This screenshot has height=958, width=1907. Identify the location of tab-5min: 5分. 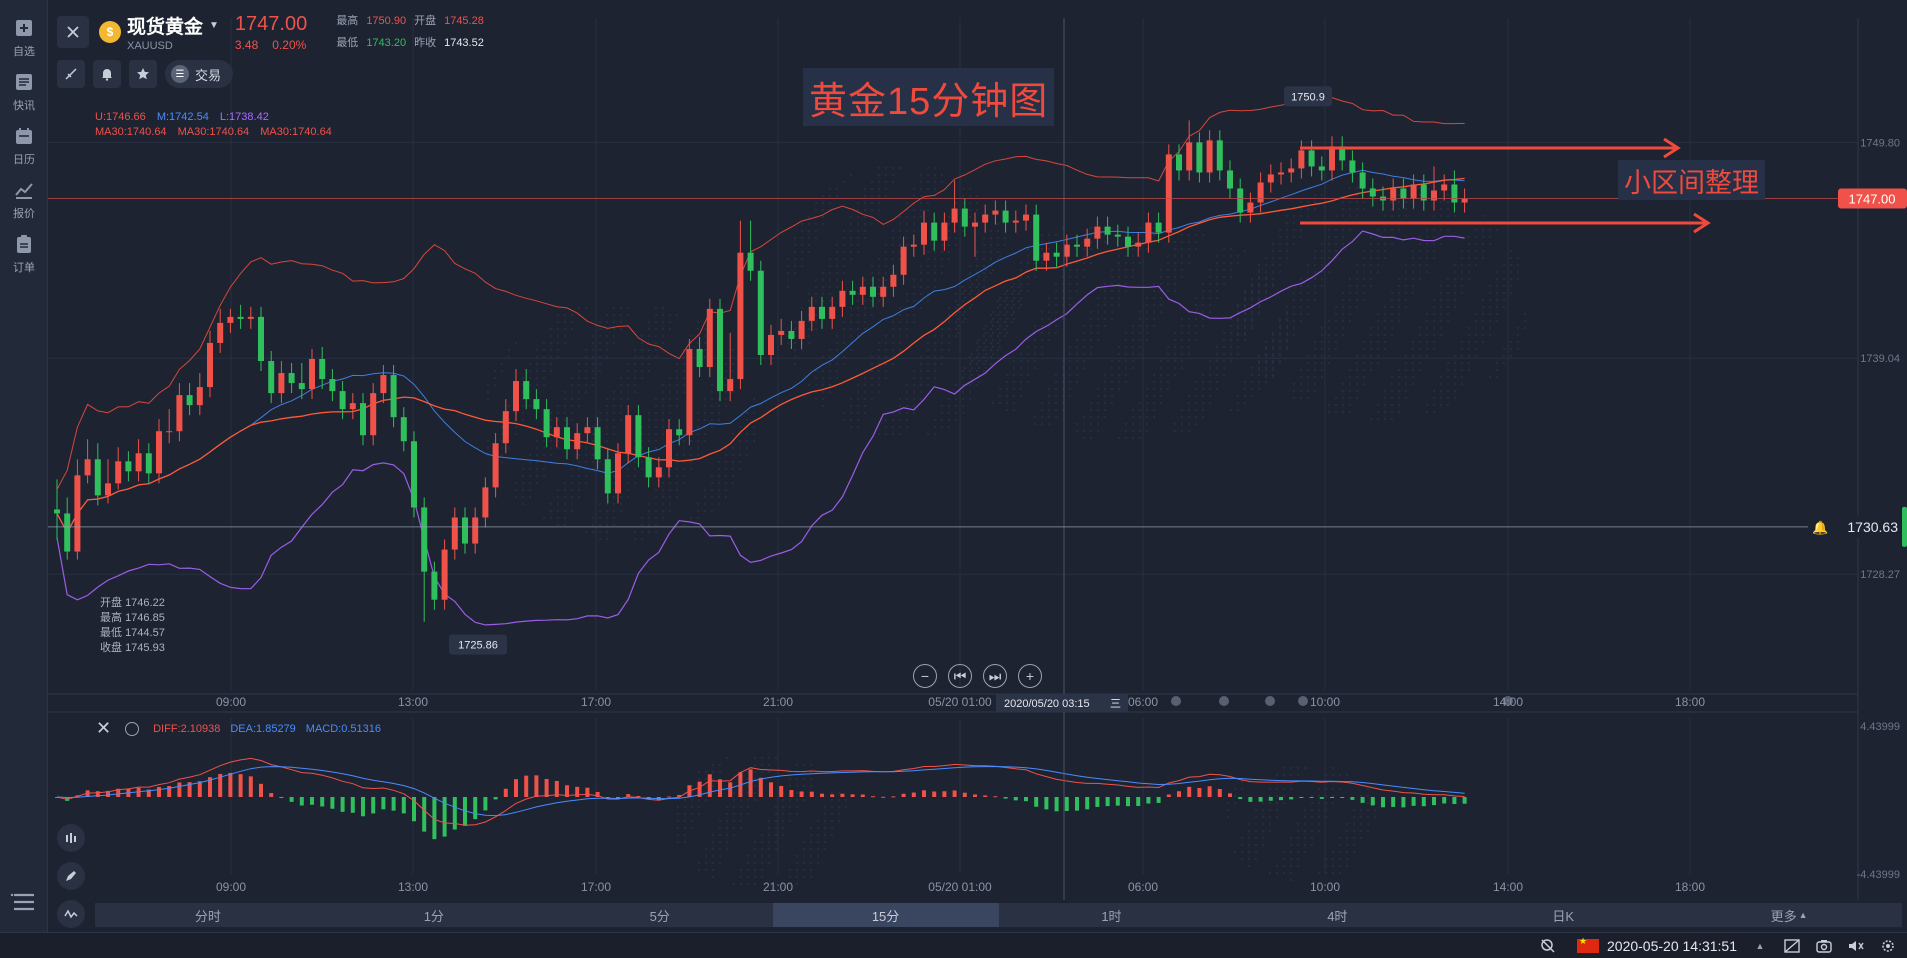
(660, 915).